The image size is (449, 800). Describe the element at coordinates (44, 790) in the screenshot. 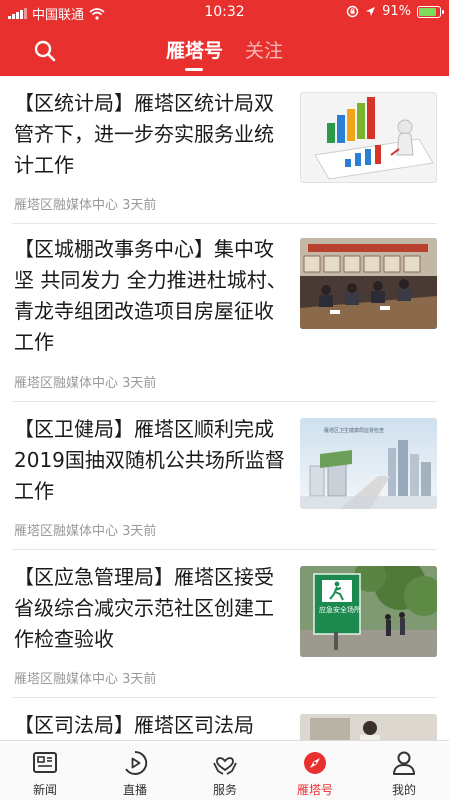

I see `tabbar-label: 新闻` at that location.